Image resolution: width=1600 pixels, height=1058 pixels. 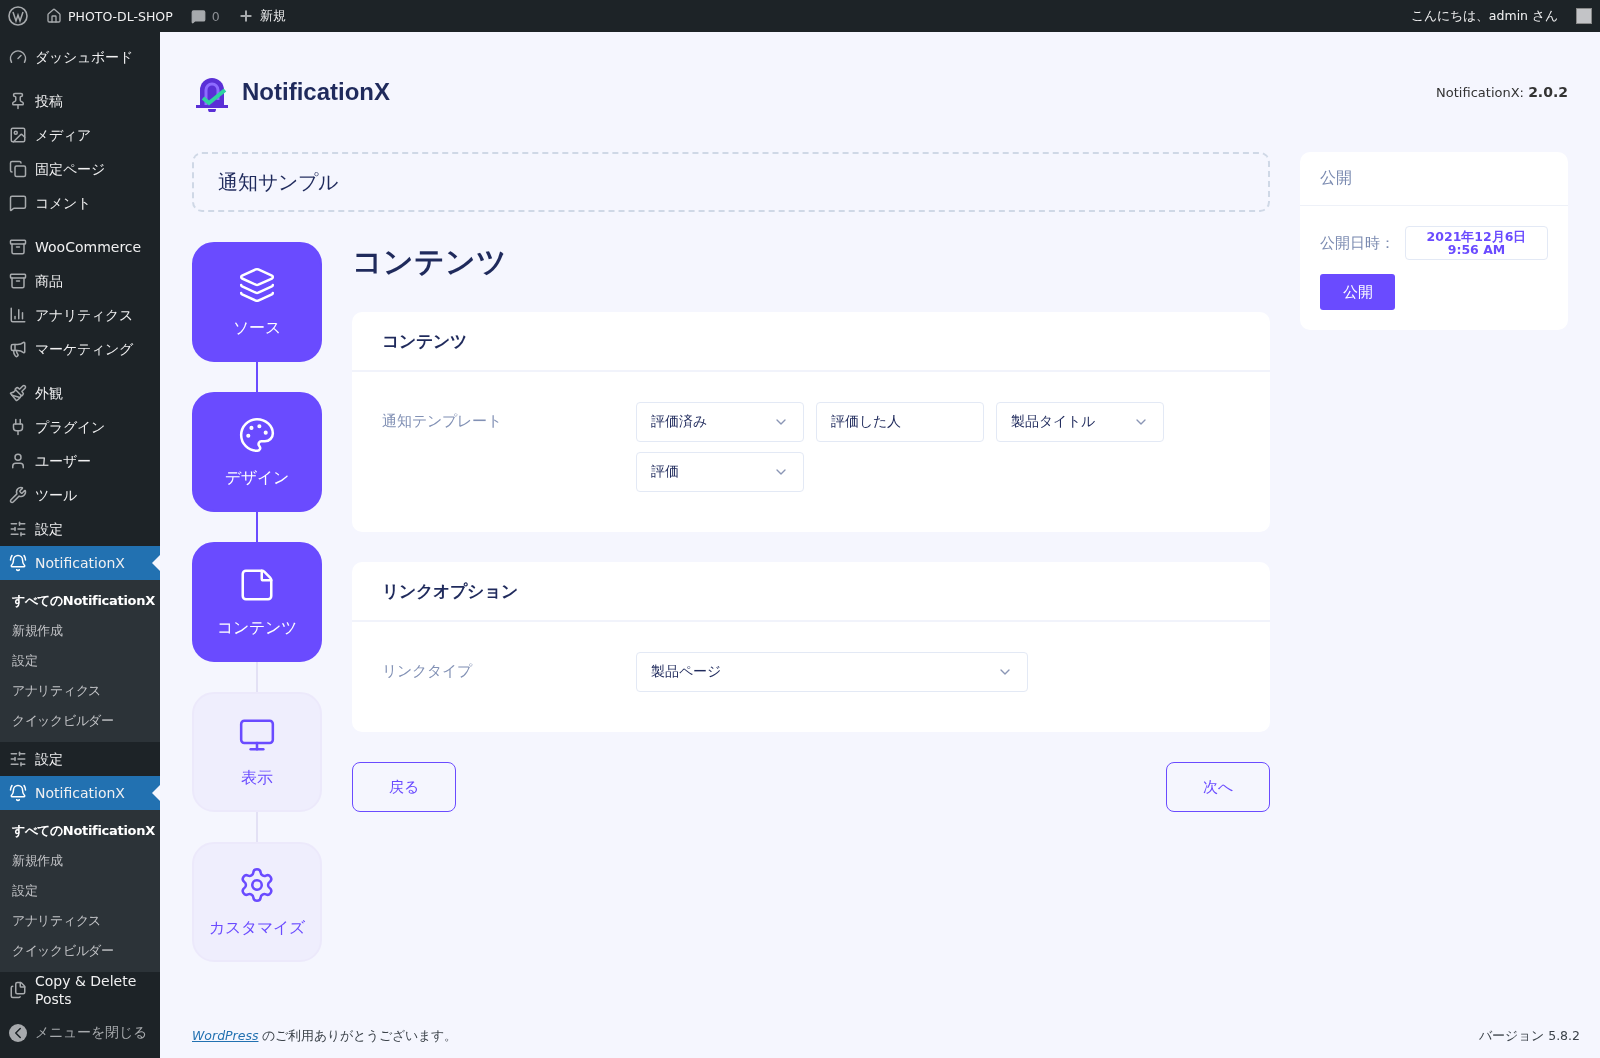 What do you see at coordinates (325, 1036) in the screenshot?
I see `footer-thanks: WordPress のご利用ありがとうございます。` at bounding box center [325, 1036].